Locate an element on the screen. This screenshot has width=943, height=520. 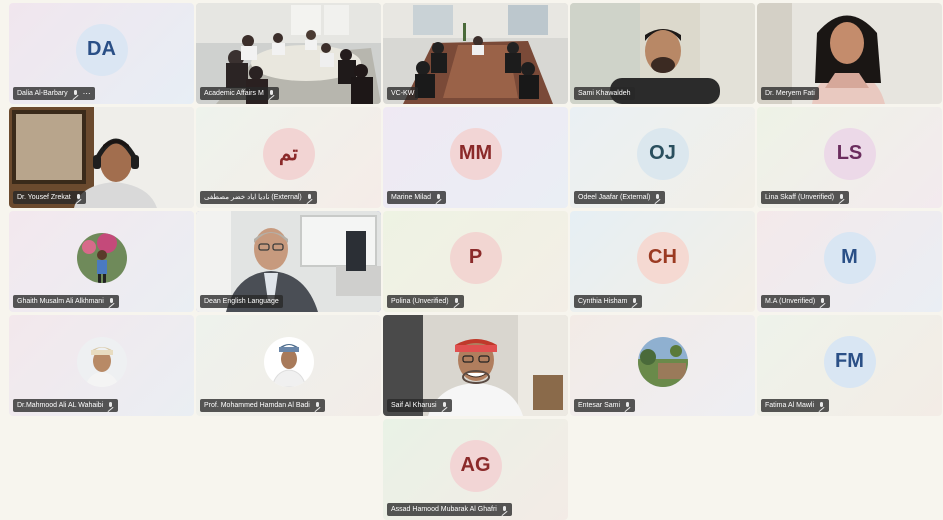
participant-name: Fatima Al Mawli is located at coordinates (790, 405).